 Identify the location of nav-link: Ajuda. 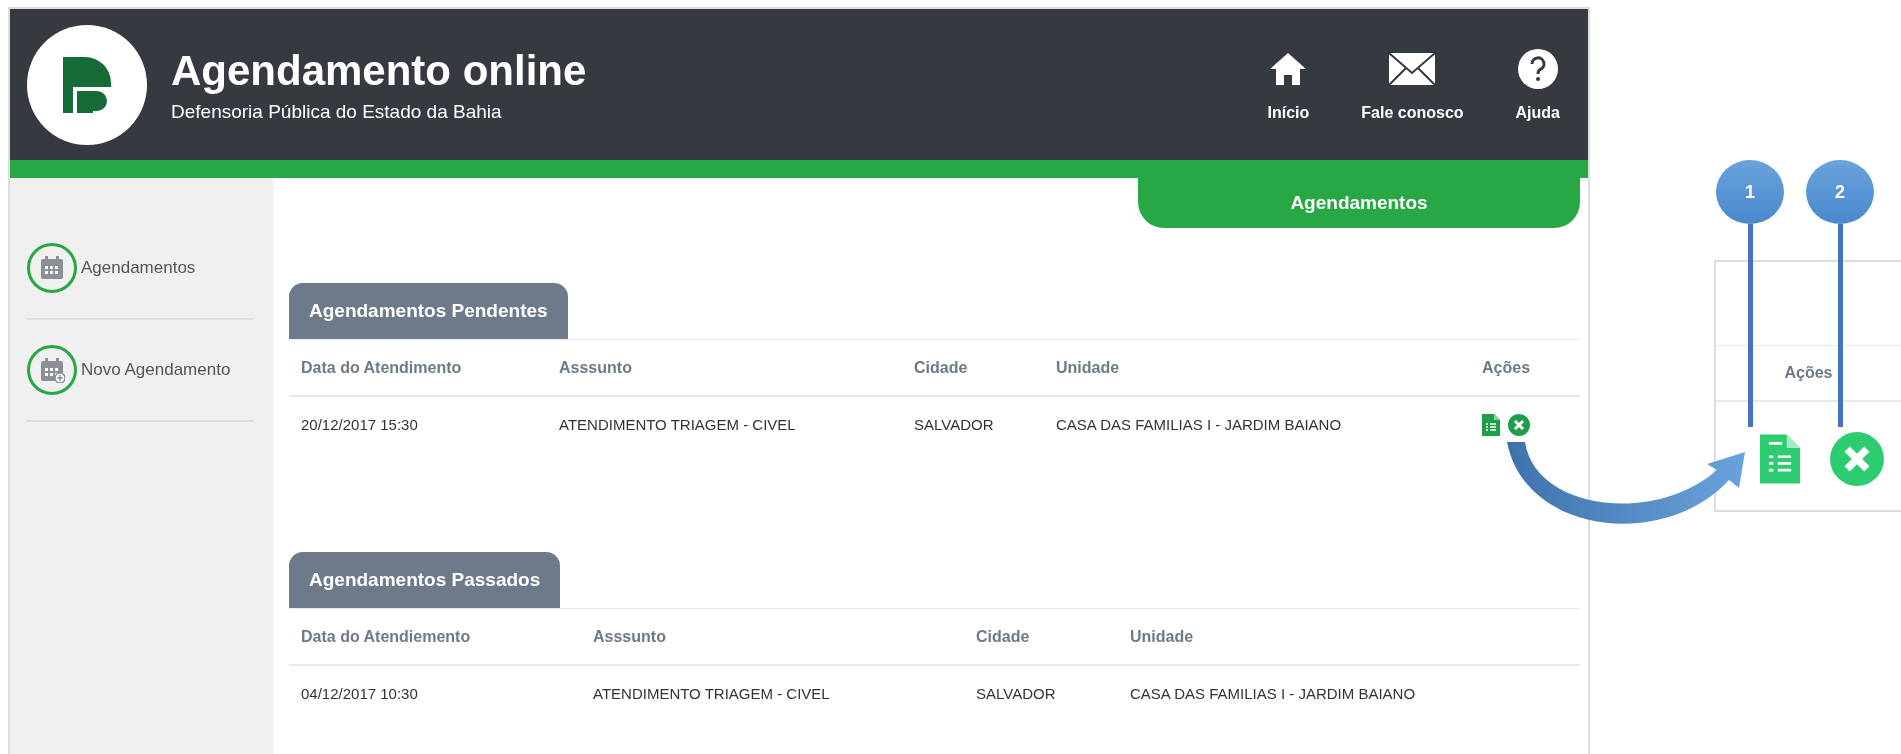
(1537, 84).